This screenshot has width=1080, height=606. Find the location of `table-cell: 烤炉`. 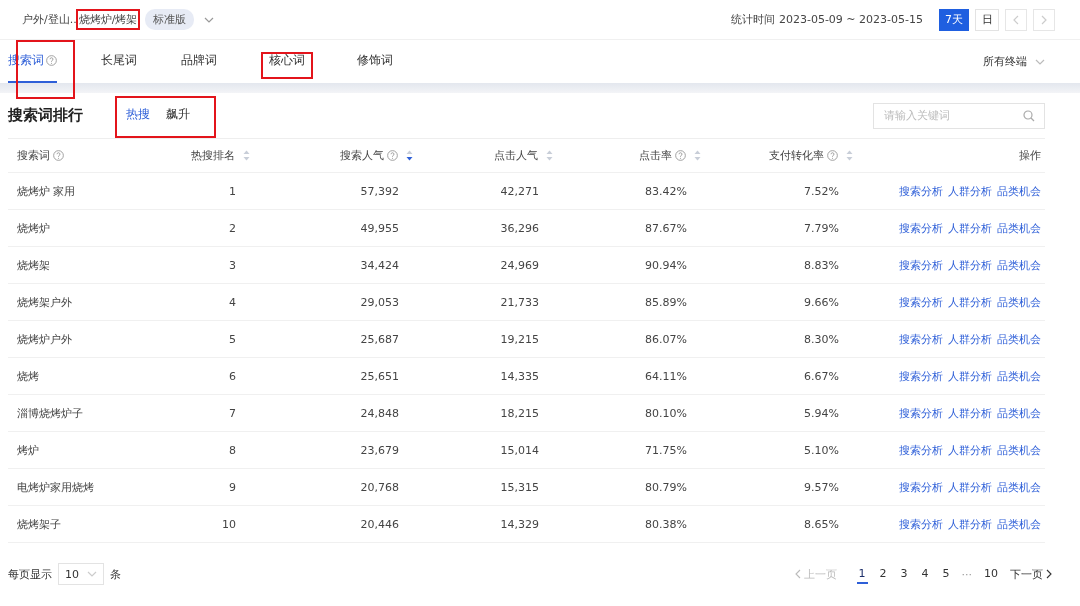

table-cell: 烤炉 is located at coordinates (28, 450).